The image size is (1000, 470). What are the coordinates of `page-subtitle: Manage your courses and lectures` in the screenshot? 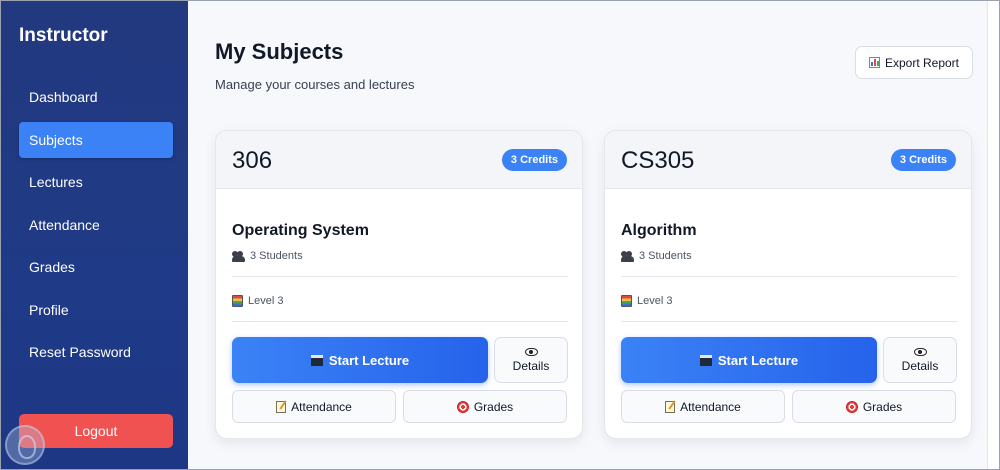 It's located at (315, 84).